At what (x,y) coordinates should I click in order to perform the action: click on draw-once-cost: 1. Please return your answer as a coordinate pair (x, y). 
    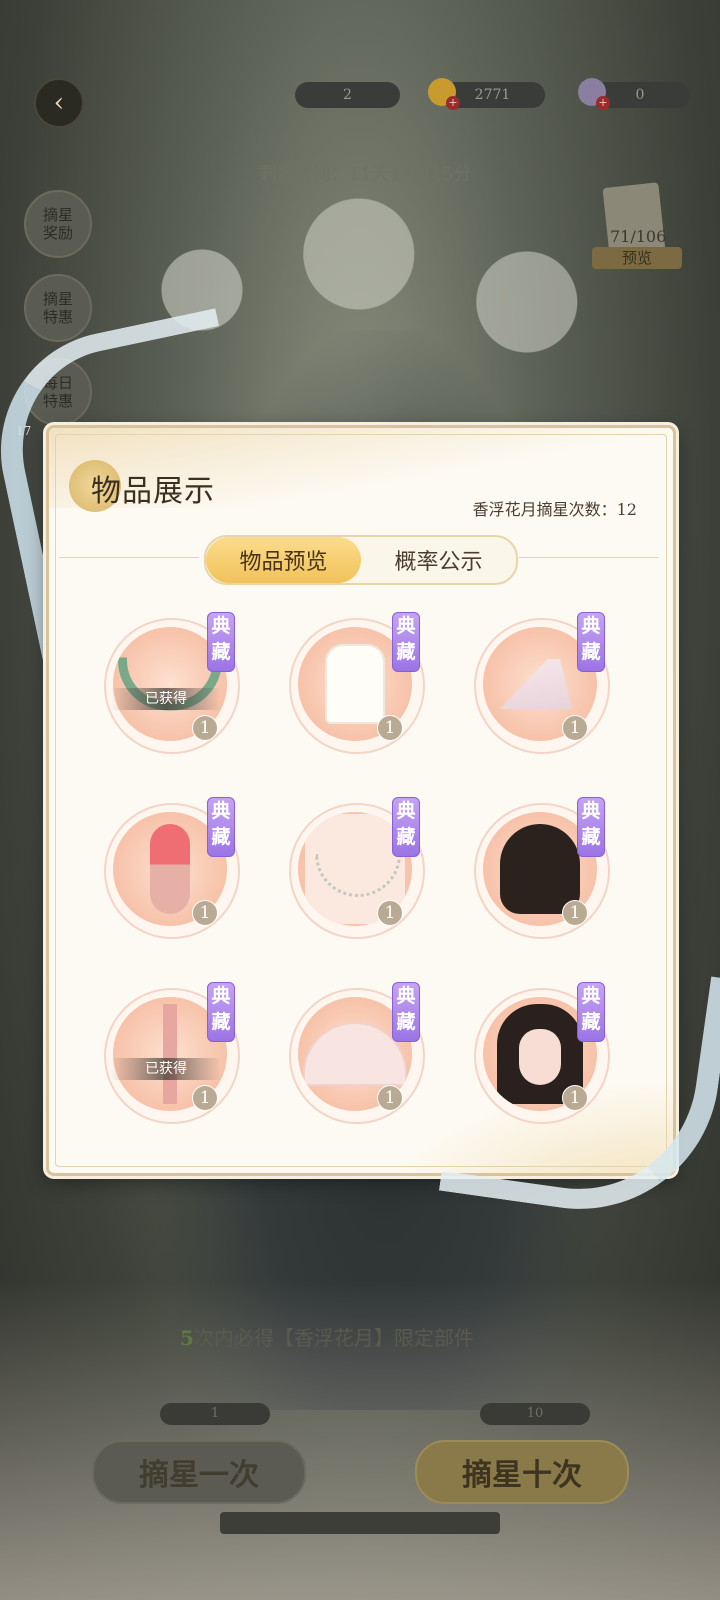
    Looking at the image, I should click on (215, 1414).